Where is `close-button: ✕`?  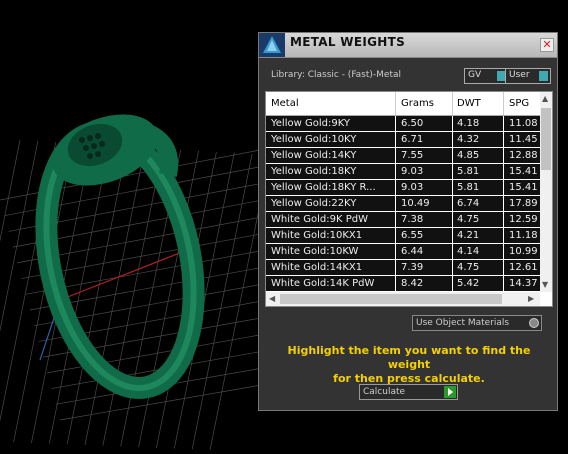 close-button: ✕ is located at coordinates (547, 45).